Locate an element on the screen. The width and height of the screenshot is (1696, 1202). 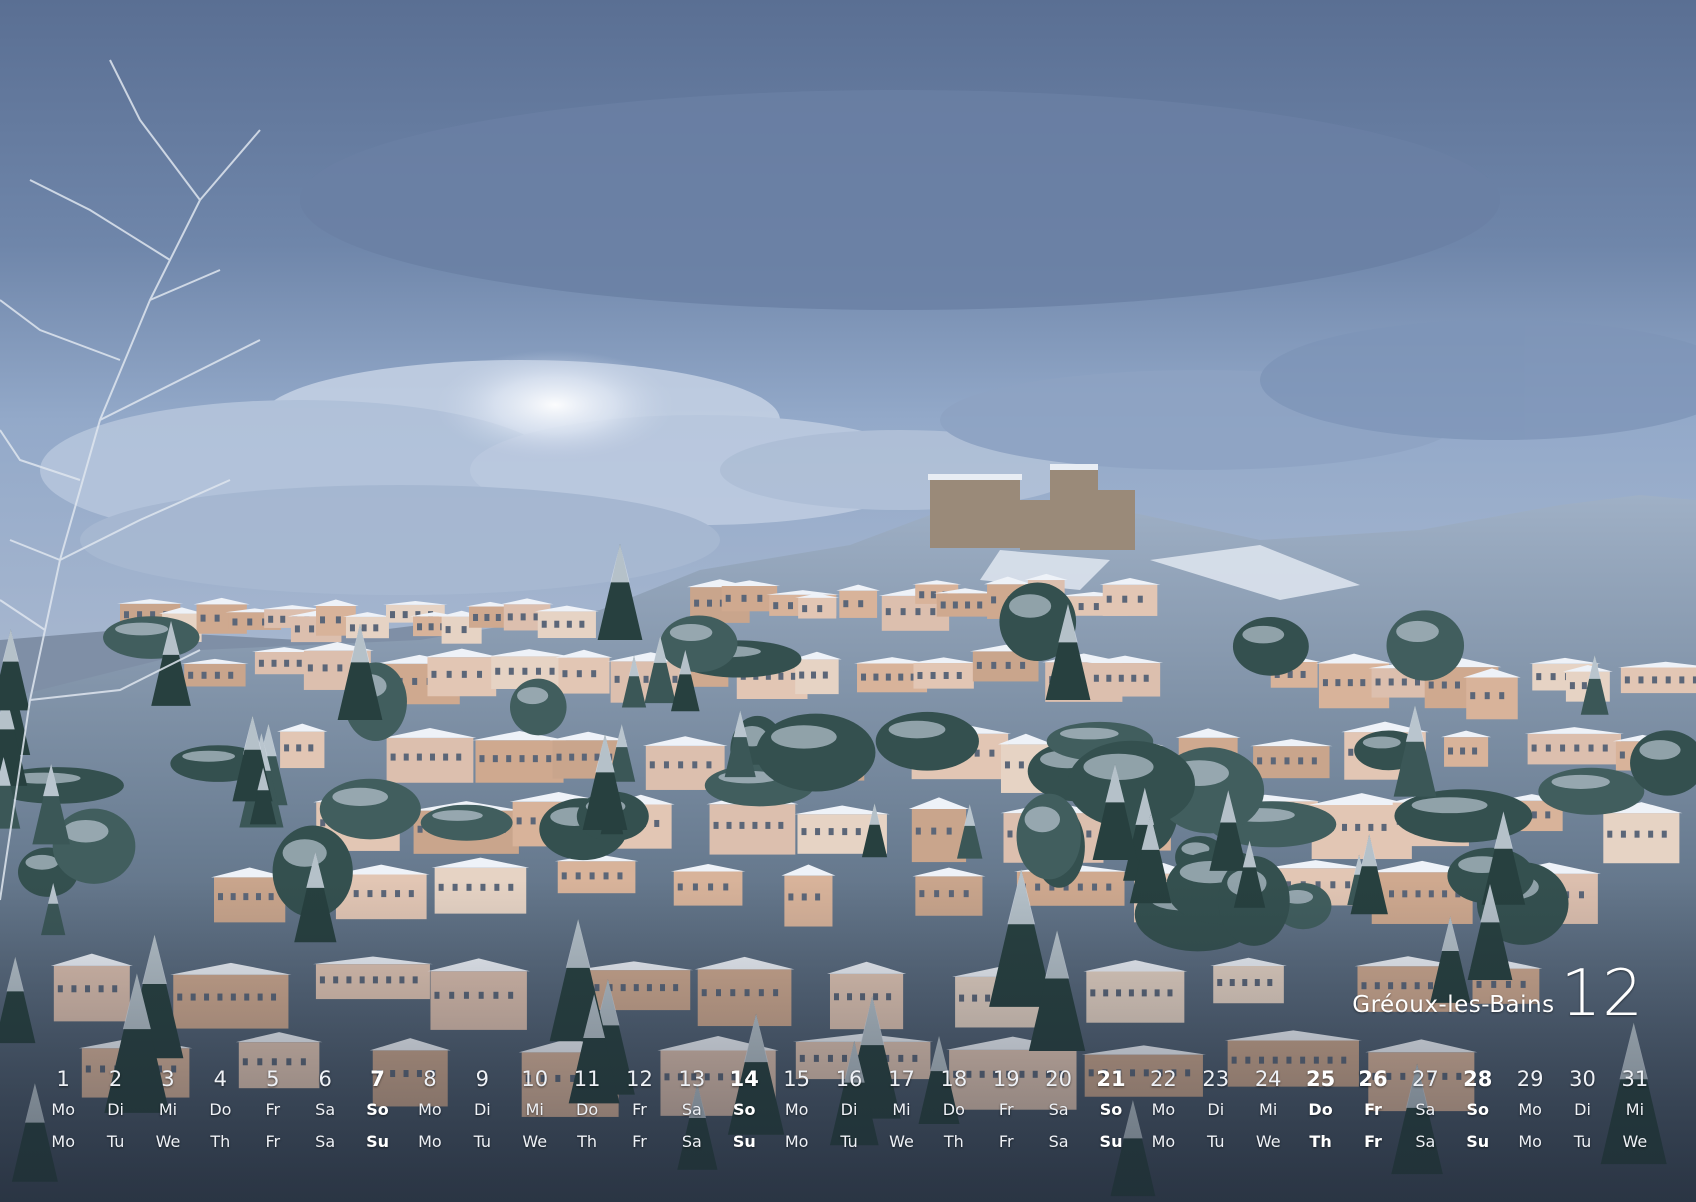
day-number: 23 is located at coordinates (1216, 1079).